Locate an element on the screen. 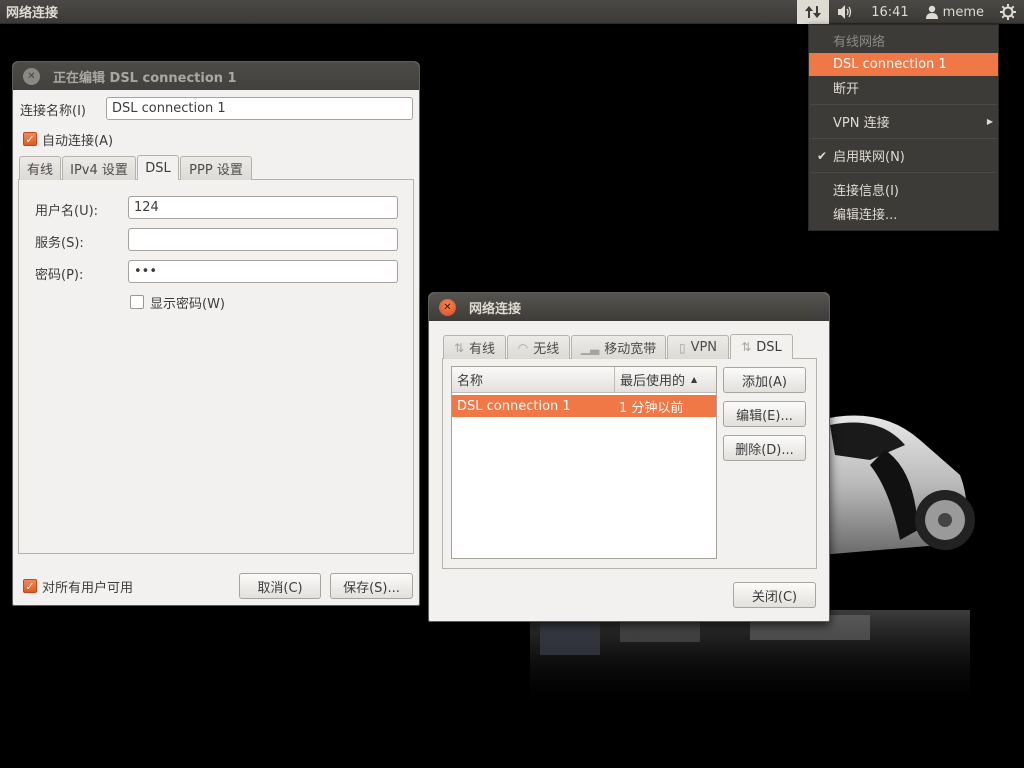 The image size is (1024, 768). user-menu: meme is located at coordinates (954, 12).